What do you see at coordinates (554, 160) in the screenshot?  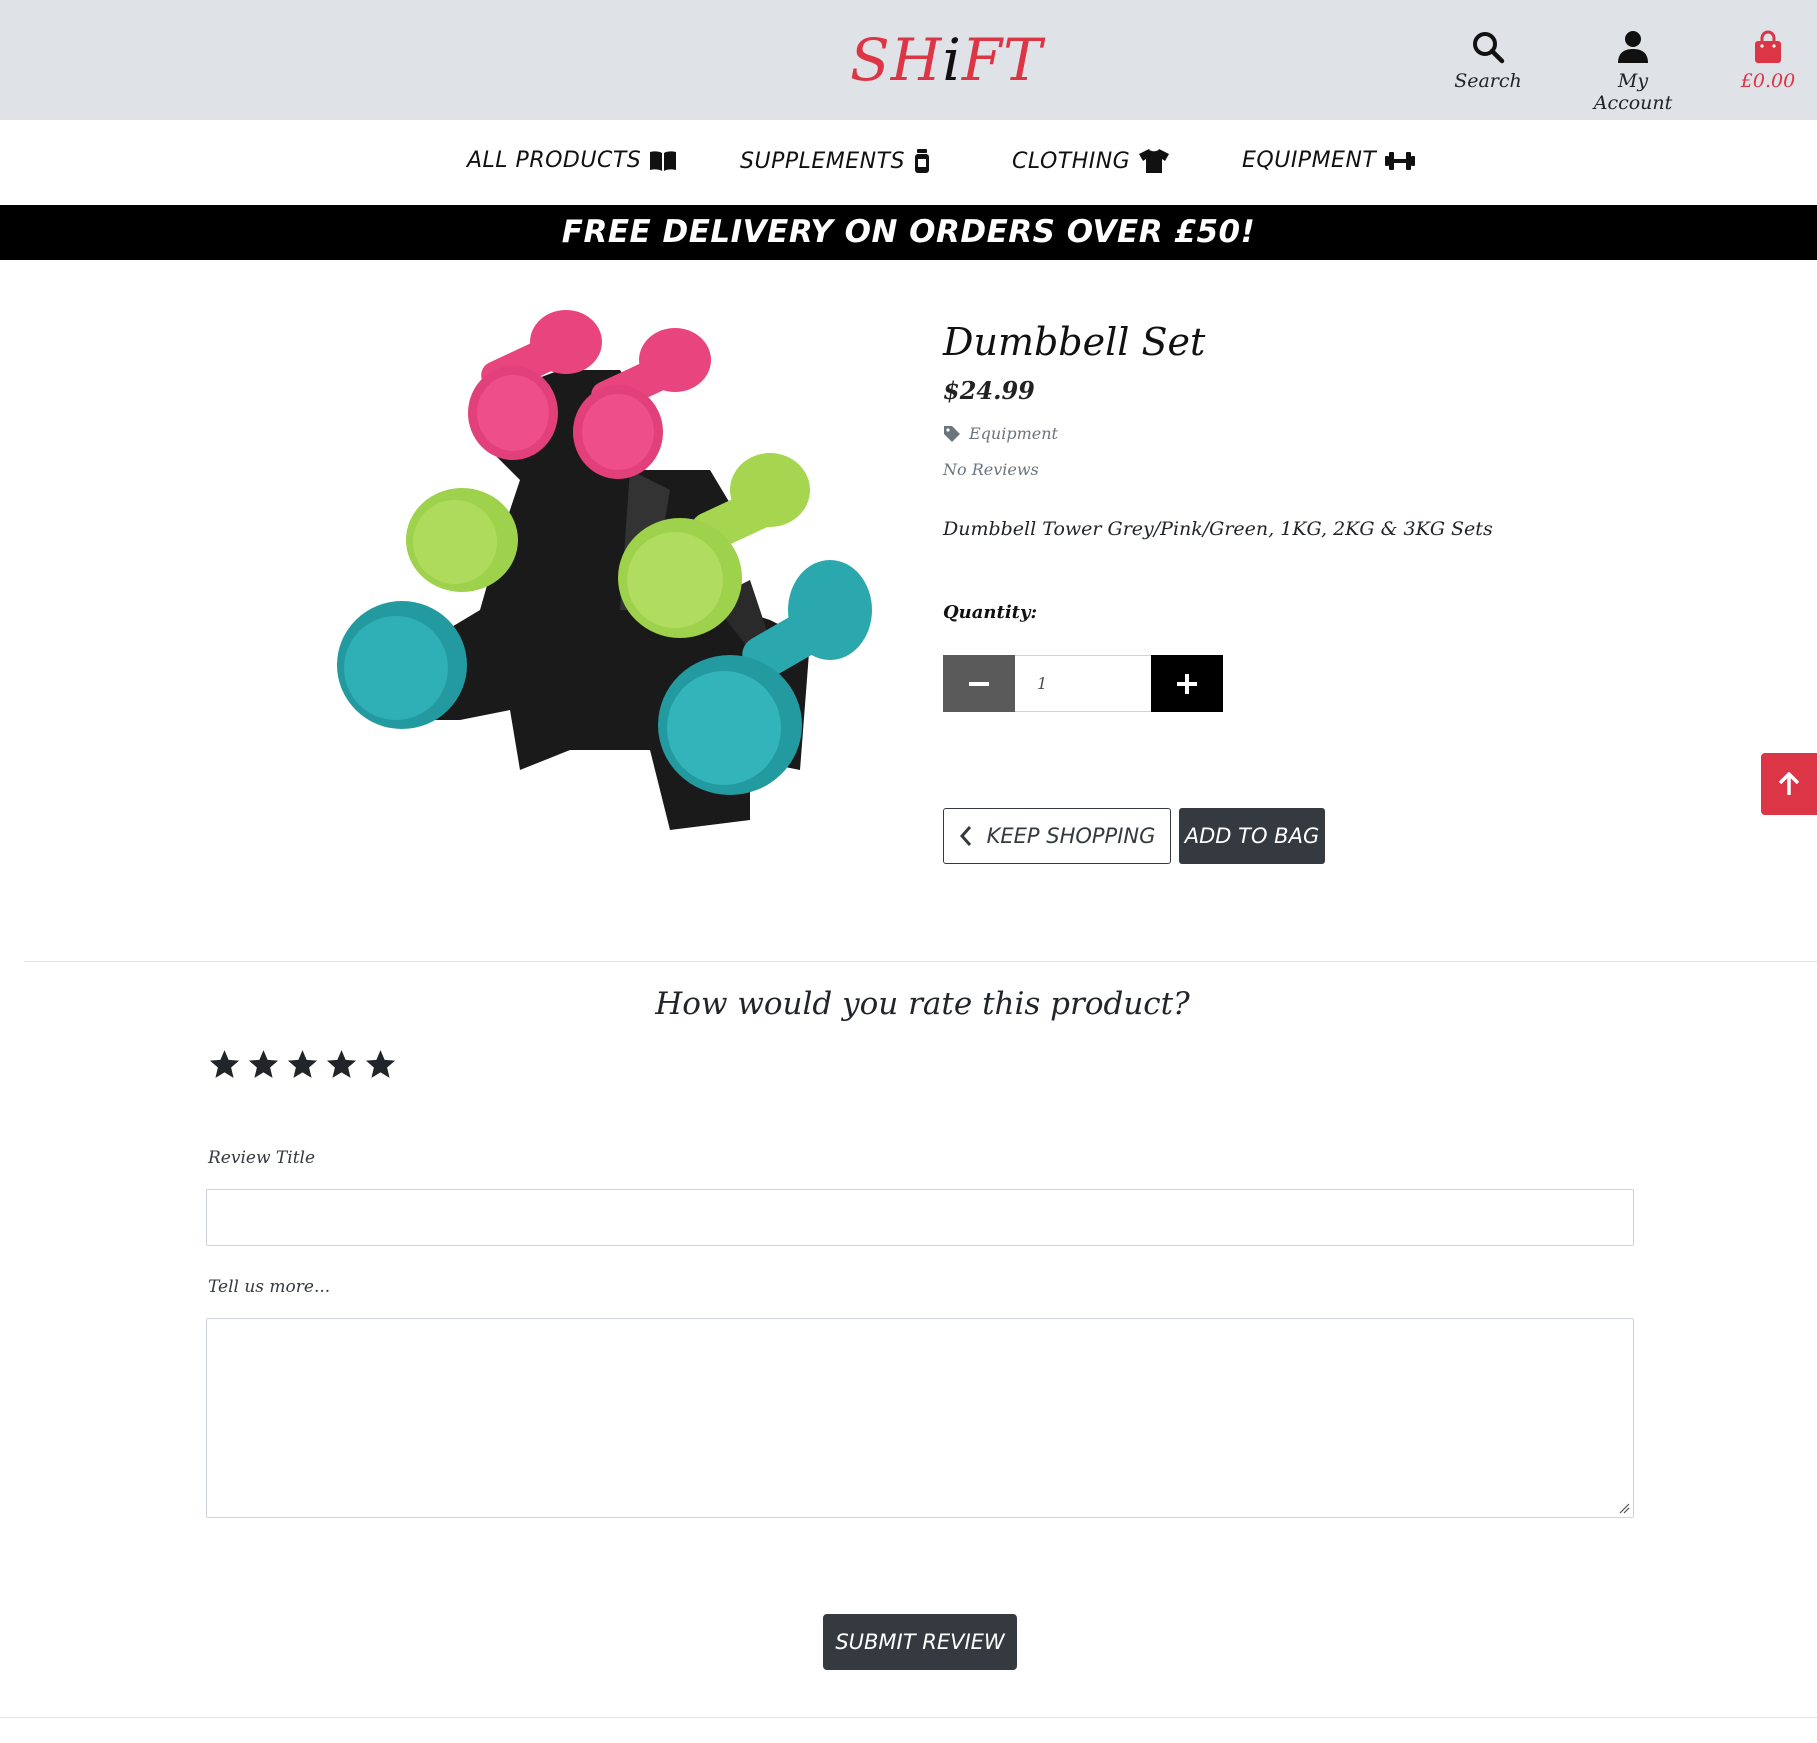 I see `nav-label: ALL PRODUCTS` at bounding box center [554, 160].